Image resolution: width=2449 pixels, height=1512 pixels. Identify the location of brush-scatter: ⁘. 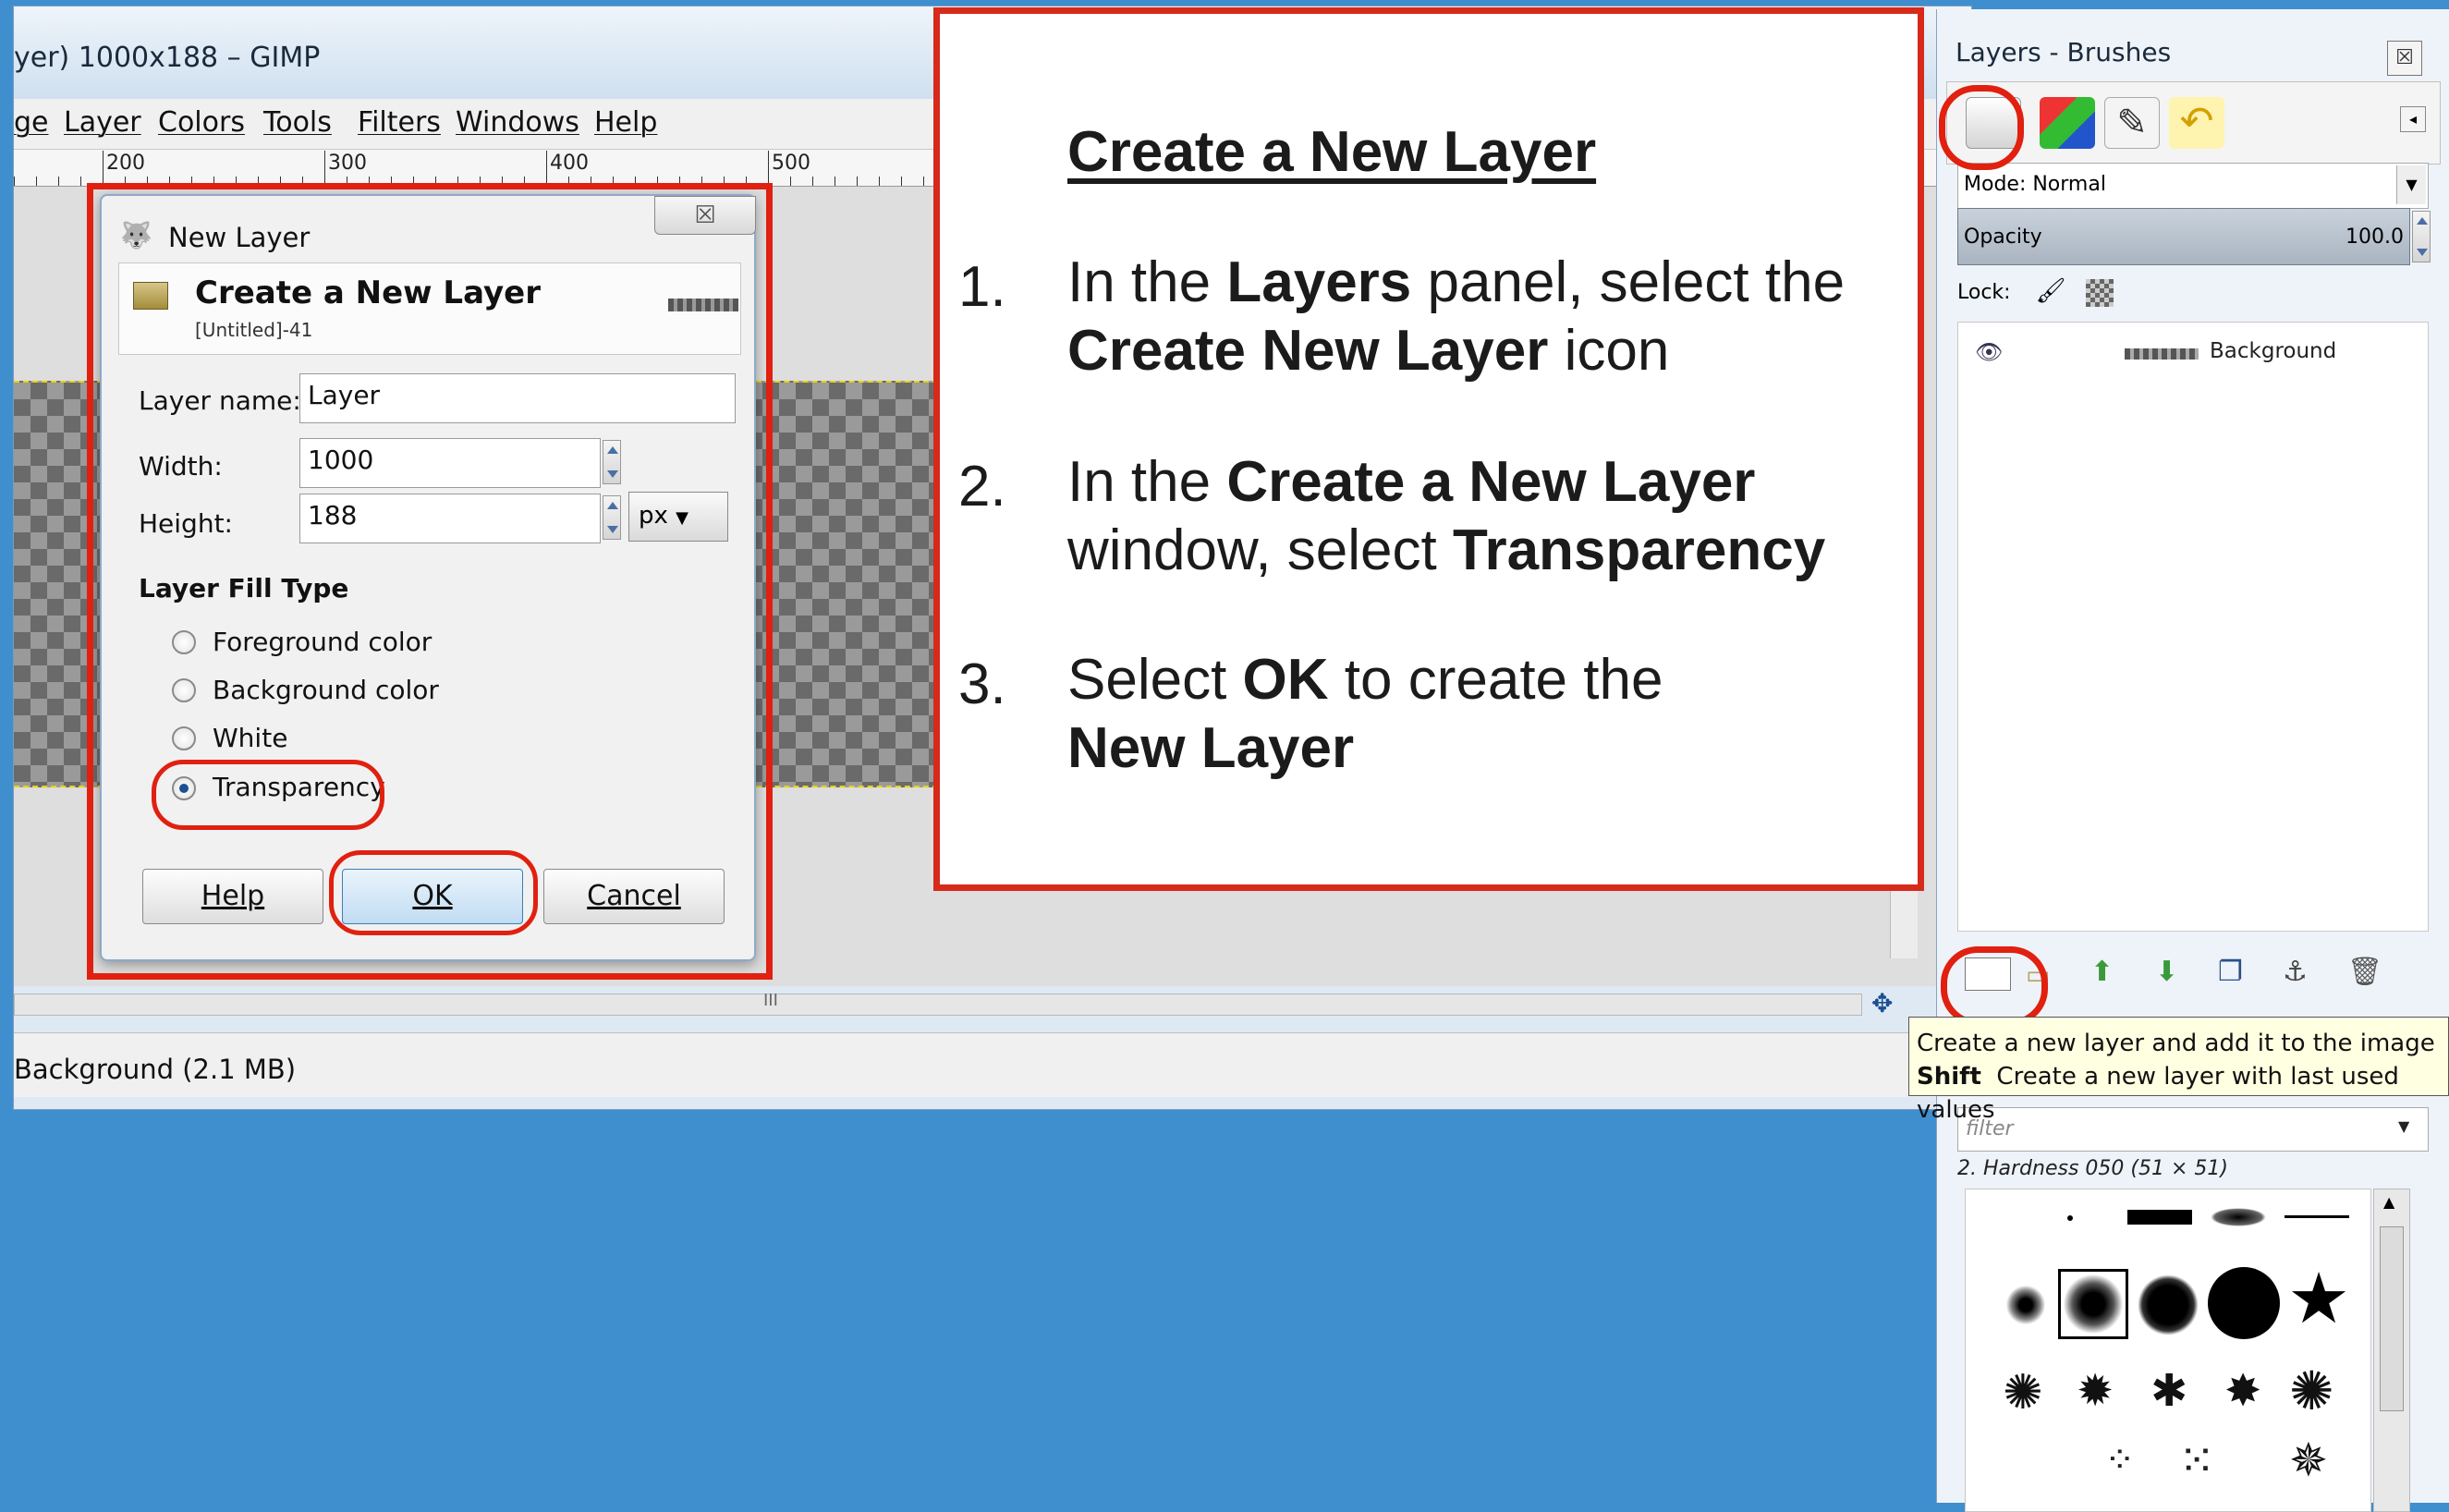
(2120, 1461).